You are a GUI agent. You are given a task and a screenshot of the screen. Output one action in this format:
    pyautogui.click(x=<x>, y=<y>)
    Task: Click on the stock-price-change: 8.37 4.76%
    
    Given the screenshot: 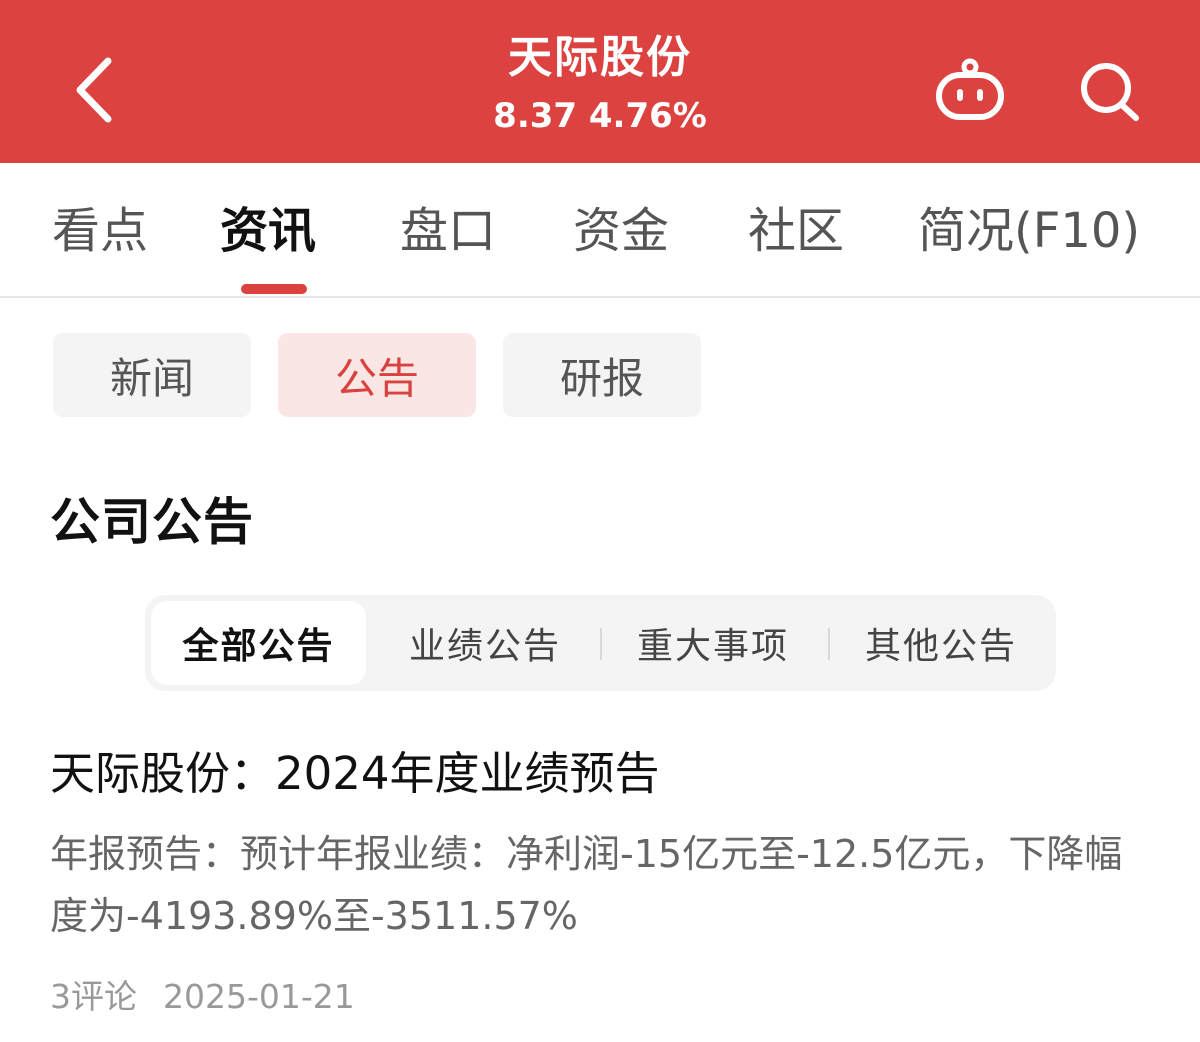 What is the action you would take?
    pyautogui.click(x=600, y=116)
    